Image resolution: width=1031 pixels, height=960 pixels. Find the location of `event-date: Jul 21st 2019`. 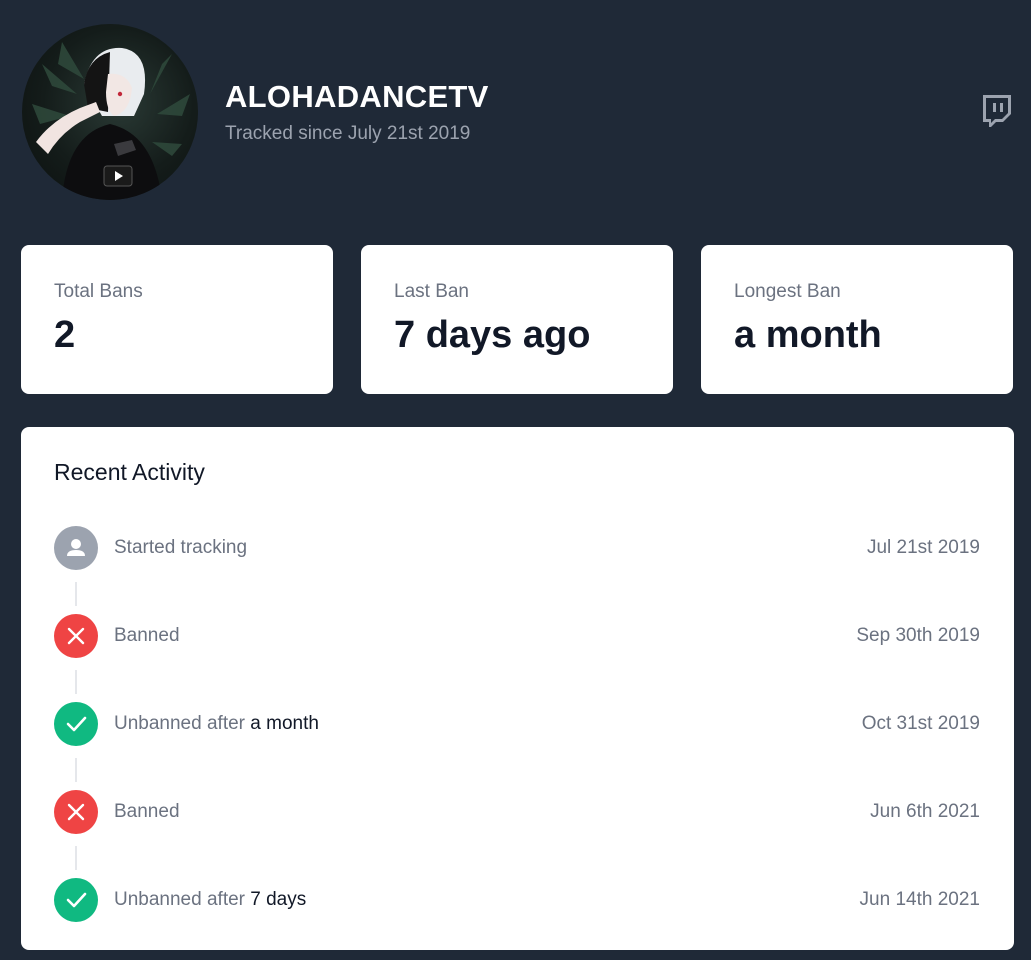

event-date: Jul 21st 2019 is located at coordinates (923, 547).